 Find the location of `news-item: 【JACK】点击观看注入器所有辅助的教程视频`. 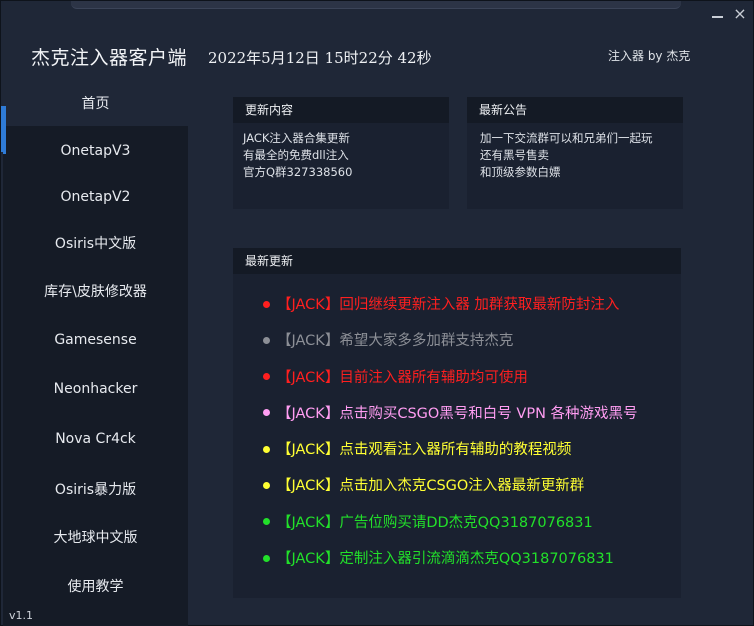

news-item: 【JACK】点击观看注入器所有辅助的教程视频 is located at coordinates (450, 458).